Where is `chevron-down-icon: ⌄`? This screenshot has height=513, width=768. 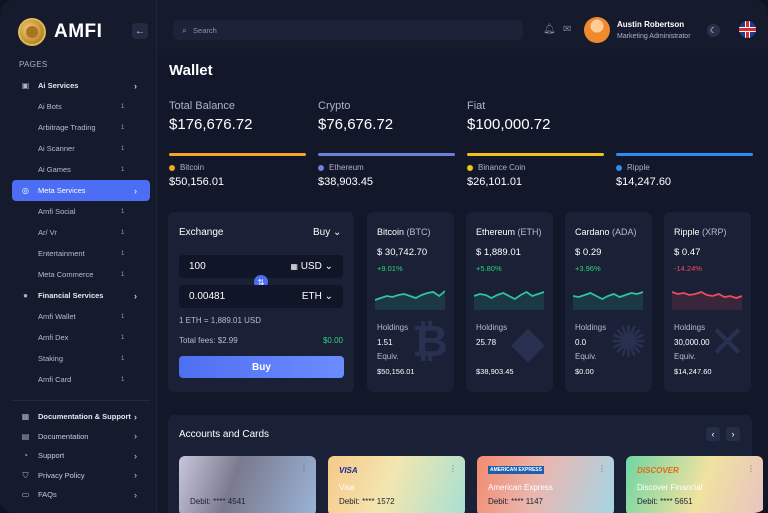
chevron-down-icon: ⌄ is located at coordinates (328, 266).